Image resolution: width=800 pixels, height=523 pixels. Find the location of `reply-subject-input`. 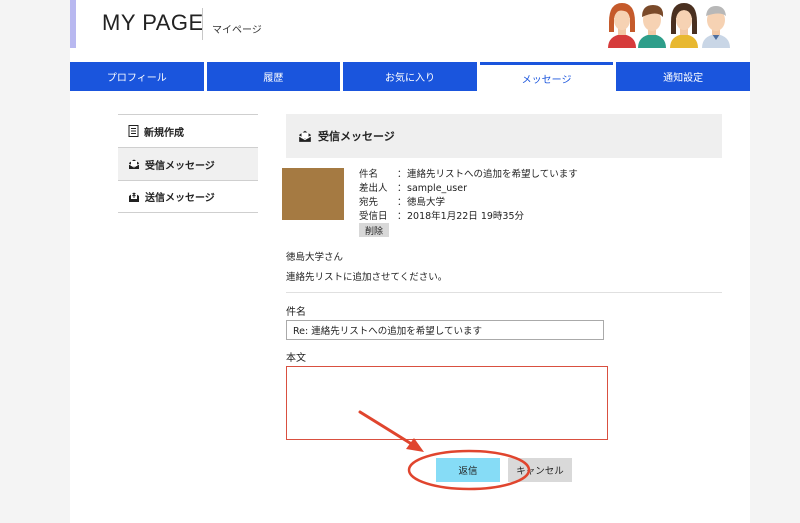

reply-subject-input is located at coordinates (445, 330).